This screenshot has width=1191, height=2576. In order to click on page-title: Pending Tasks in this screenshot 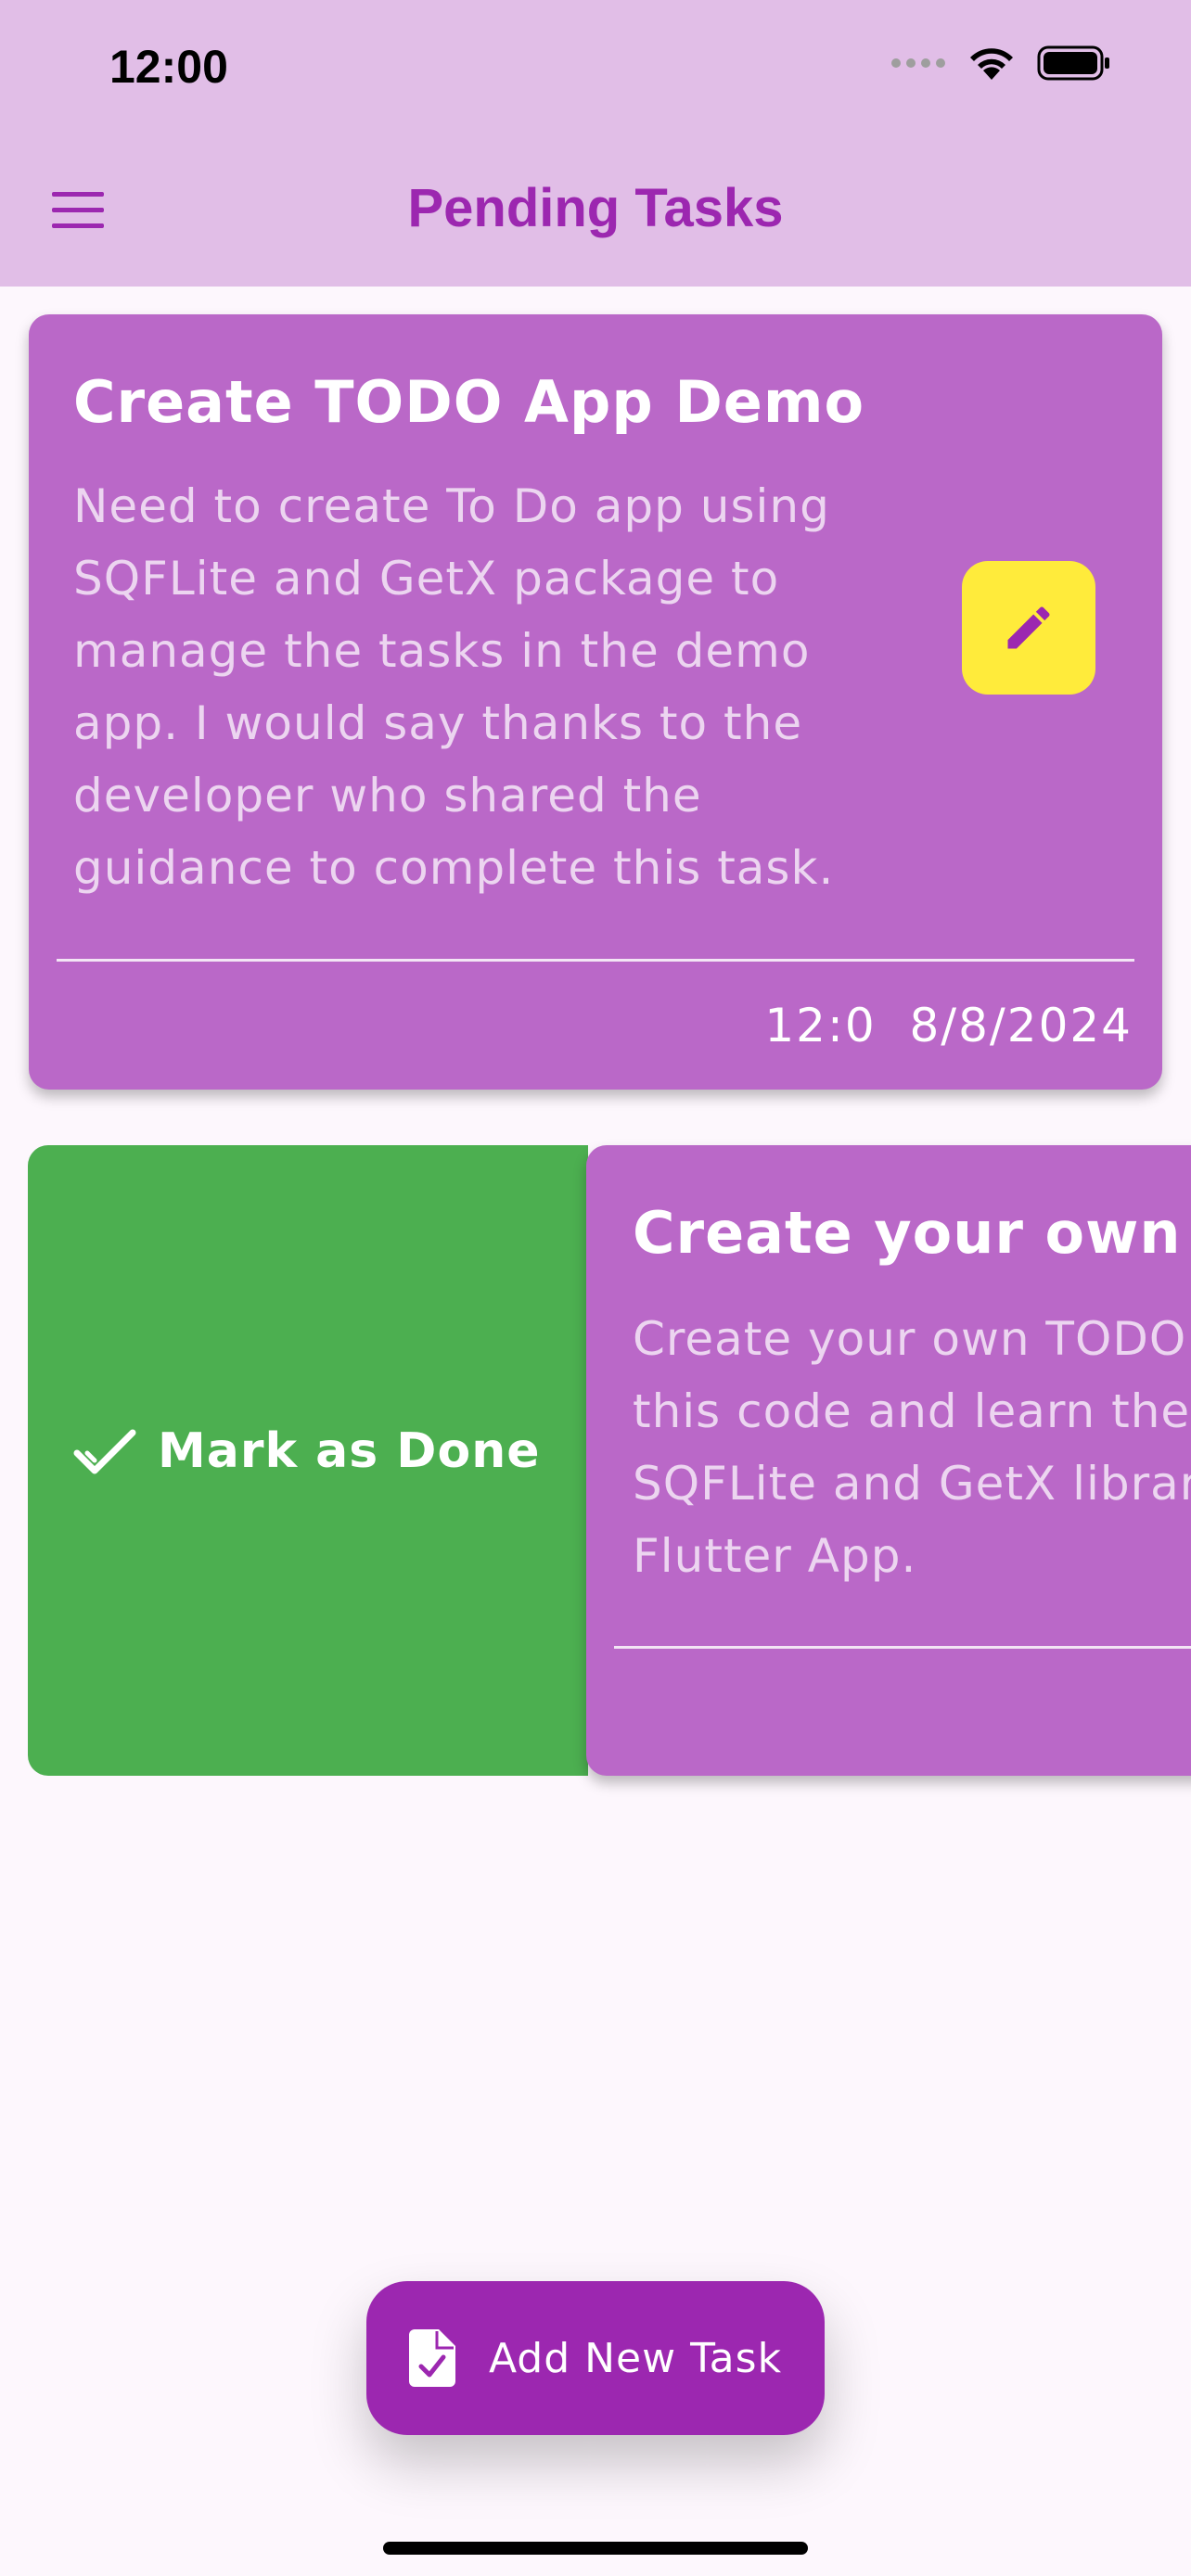, I will do `click(595, 208)`.